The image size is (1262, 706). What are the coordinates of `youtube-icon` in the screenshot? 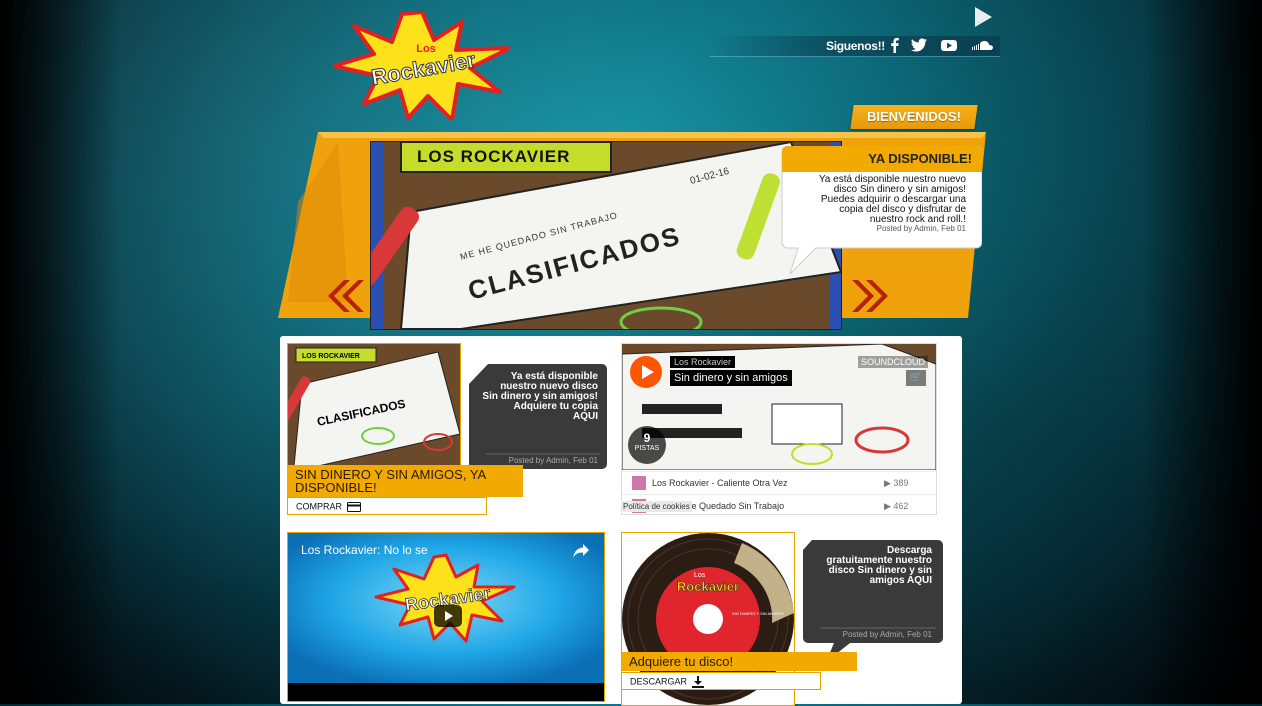 It's located at (949, 45).